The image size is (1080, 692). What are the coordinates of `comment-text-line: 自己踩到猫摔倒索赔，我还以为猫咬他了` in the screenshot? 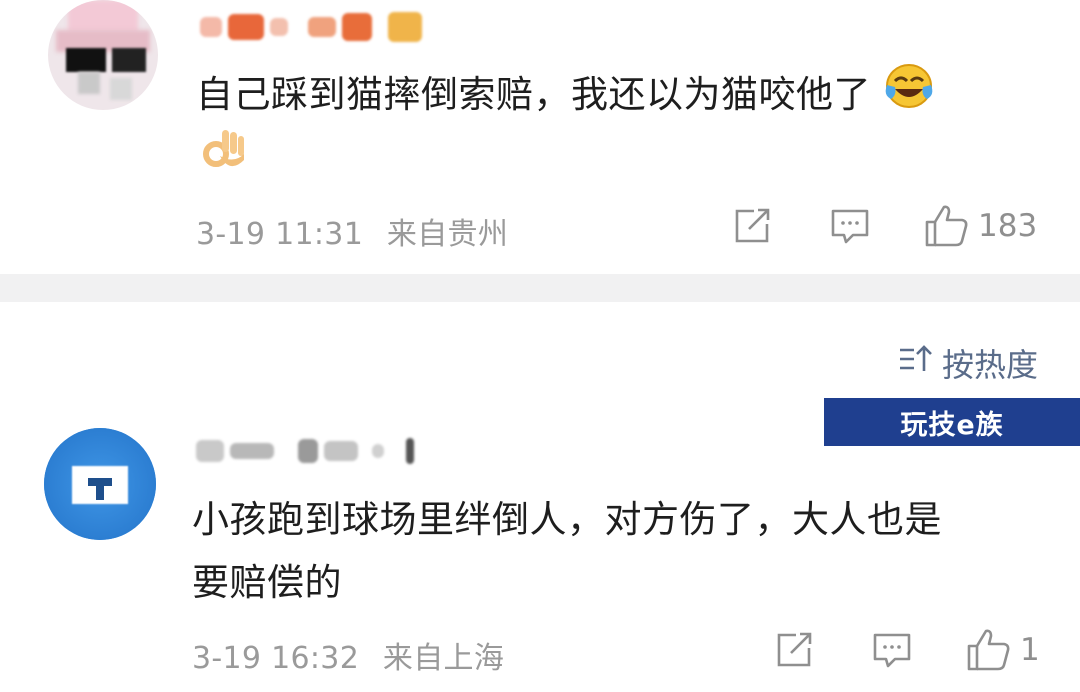 It's located at (533, 94).